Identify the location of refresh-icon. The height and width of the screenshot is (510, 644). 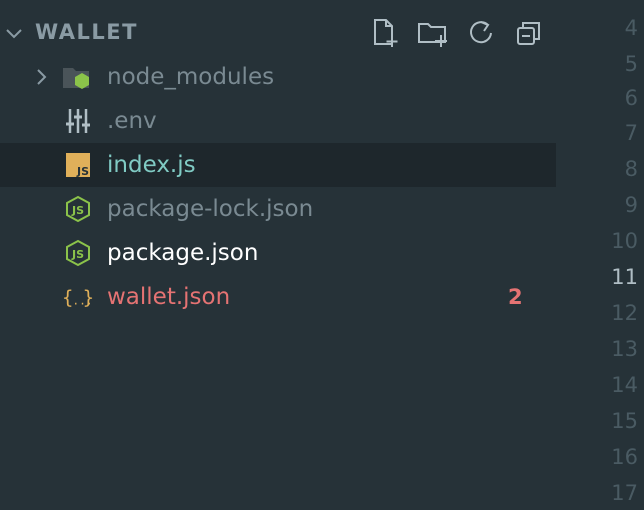
(481, 33).